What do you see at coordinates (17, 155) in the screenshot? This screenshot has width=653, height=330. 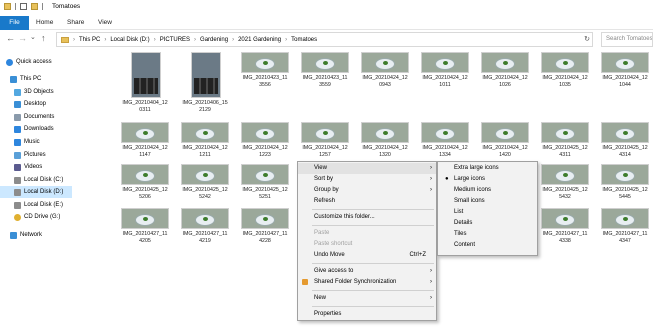 I see `pictures-icon` at bounding box center [17, 155].